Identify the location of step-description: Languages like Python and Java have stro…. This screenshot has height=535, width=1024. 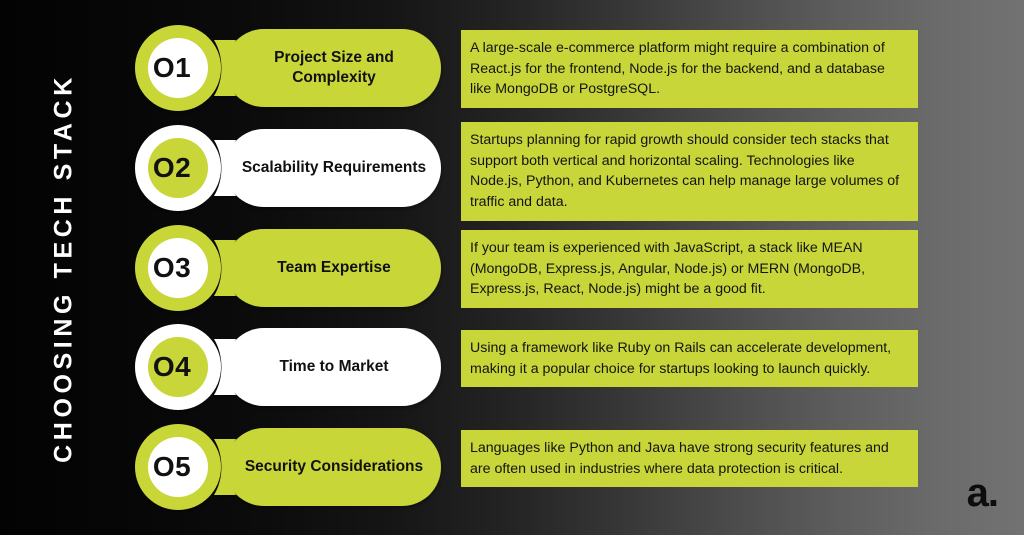
(689, 459).